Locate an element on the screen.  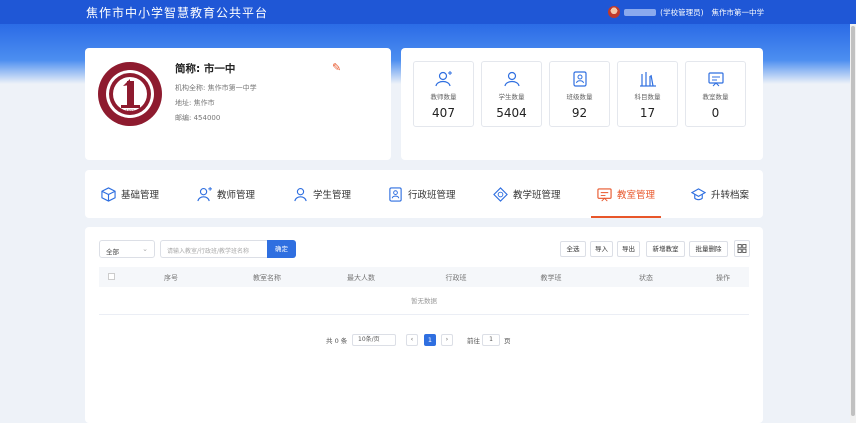
column-header: 最大人数 is located at coordinates (361, 278).